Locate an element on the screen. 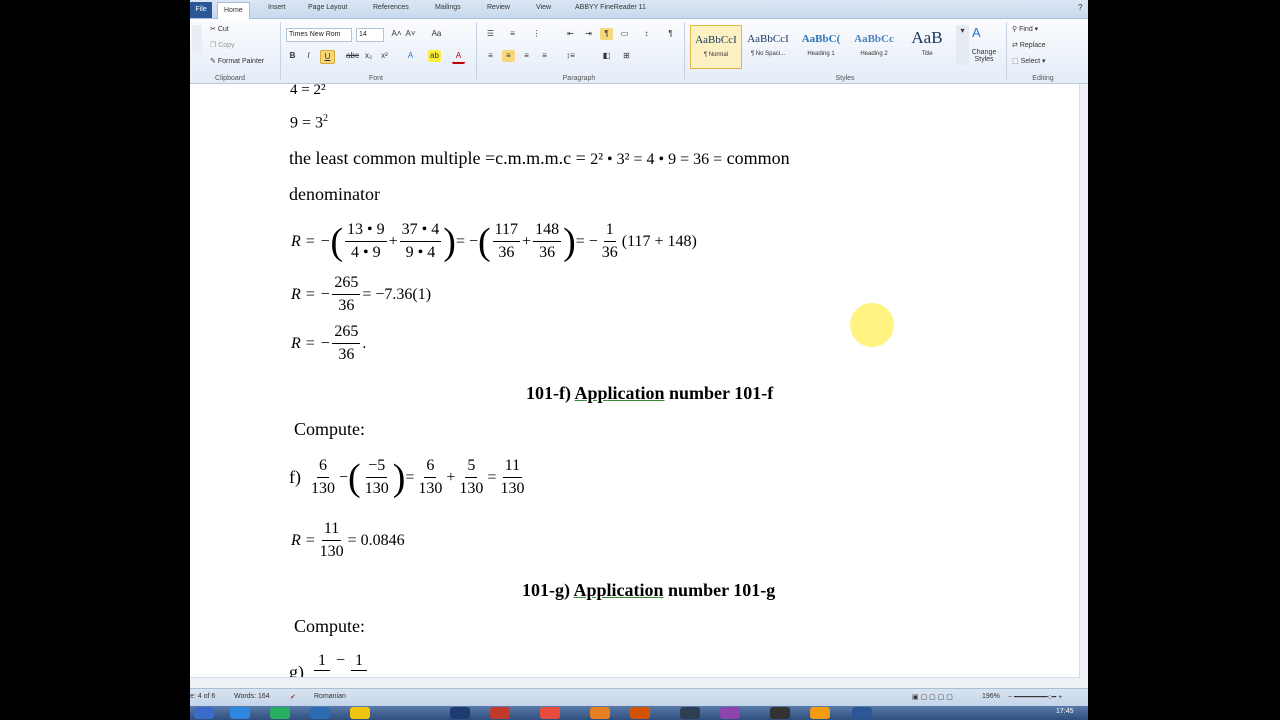  tab-references: References is located at coordinates (391, 7).